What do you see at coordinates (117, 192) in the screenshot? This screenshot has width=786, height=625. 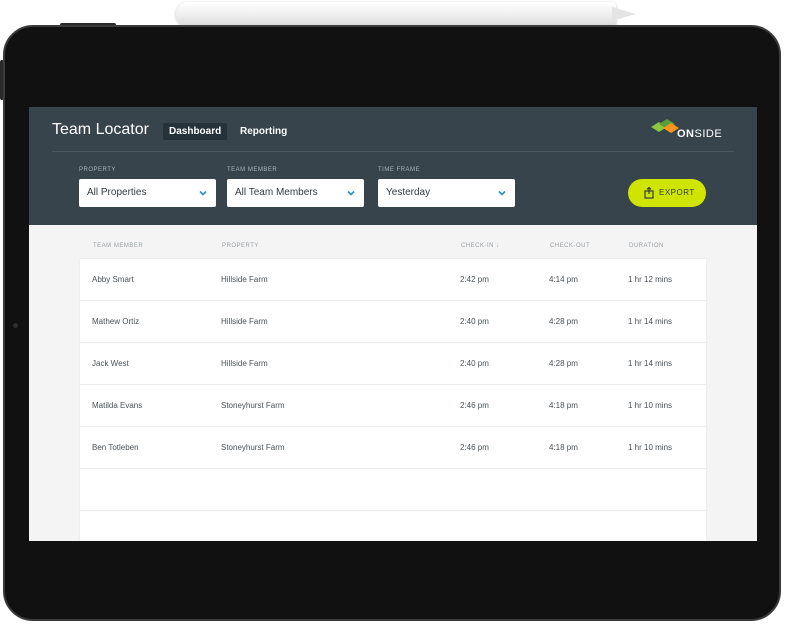 I see `property-select-value: All Properties` at bounding box center [117, 192].